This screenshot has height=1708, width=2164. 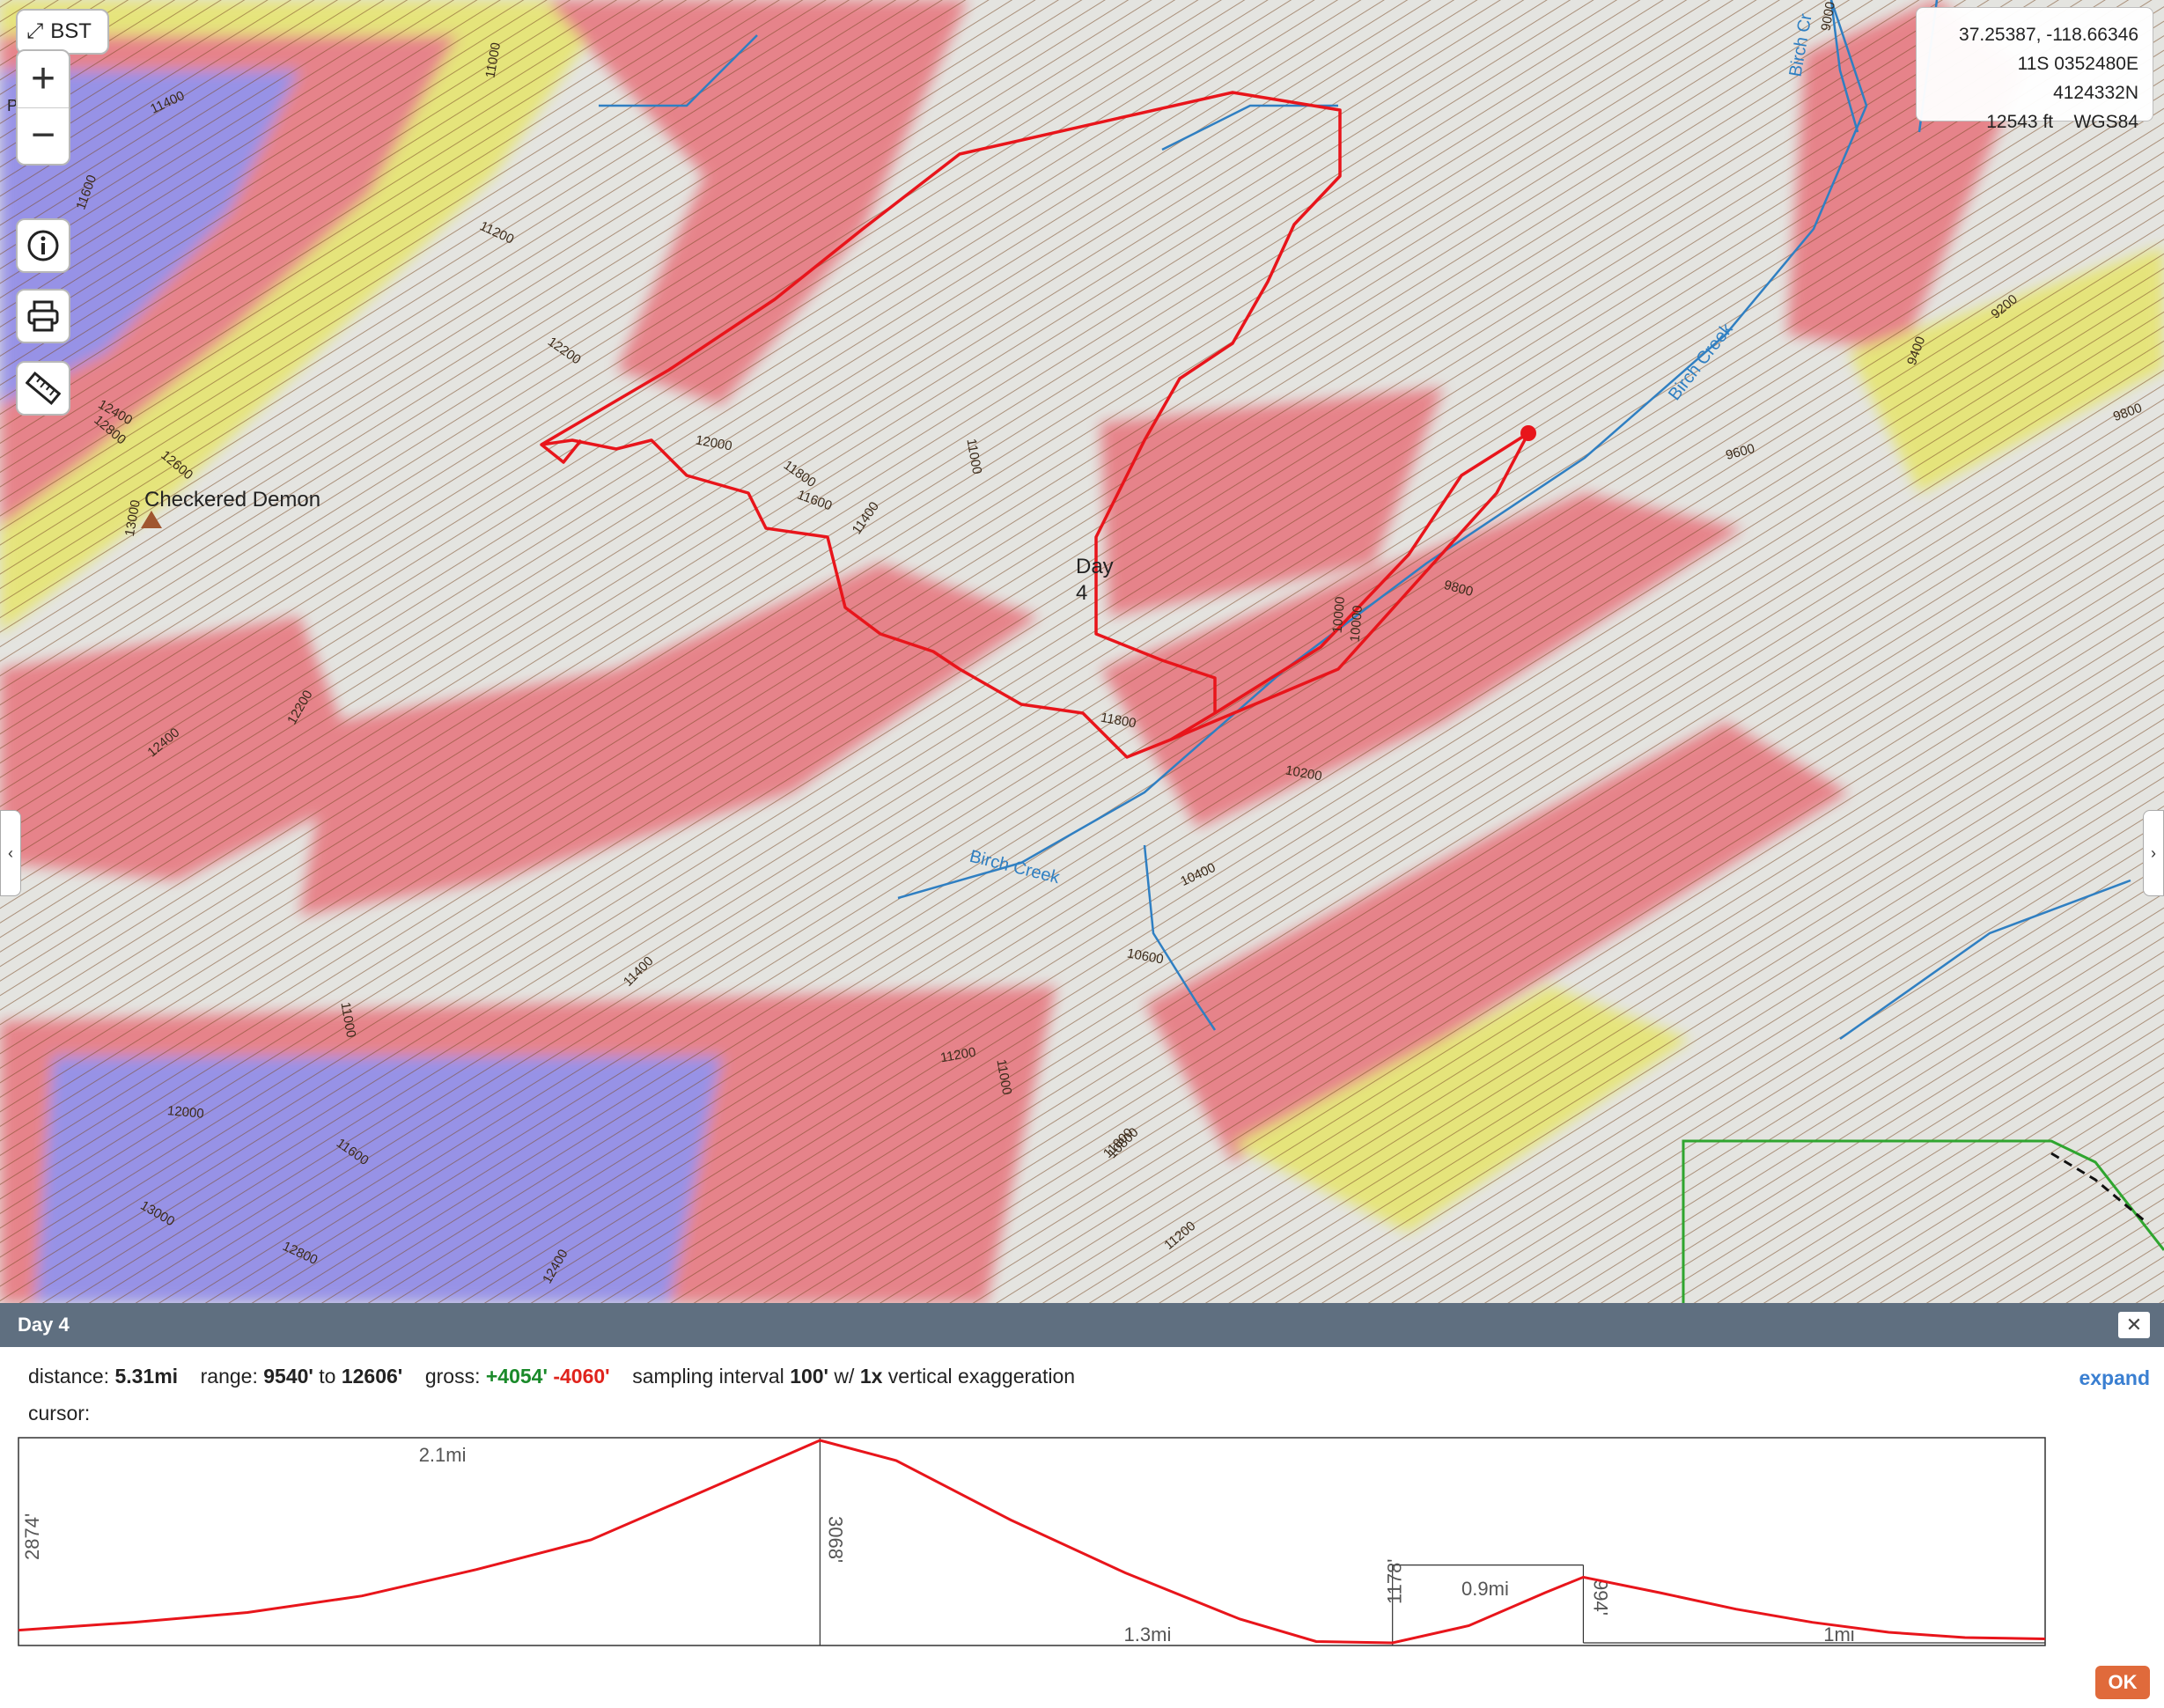 I want to click on ruler-icon, so click(x=43, y=388).